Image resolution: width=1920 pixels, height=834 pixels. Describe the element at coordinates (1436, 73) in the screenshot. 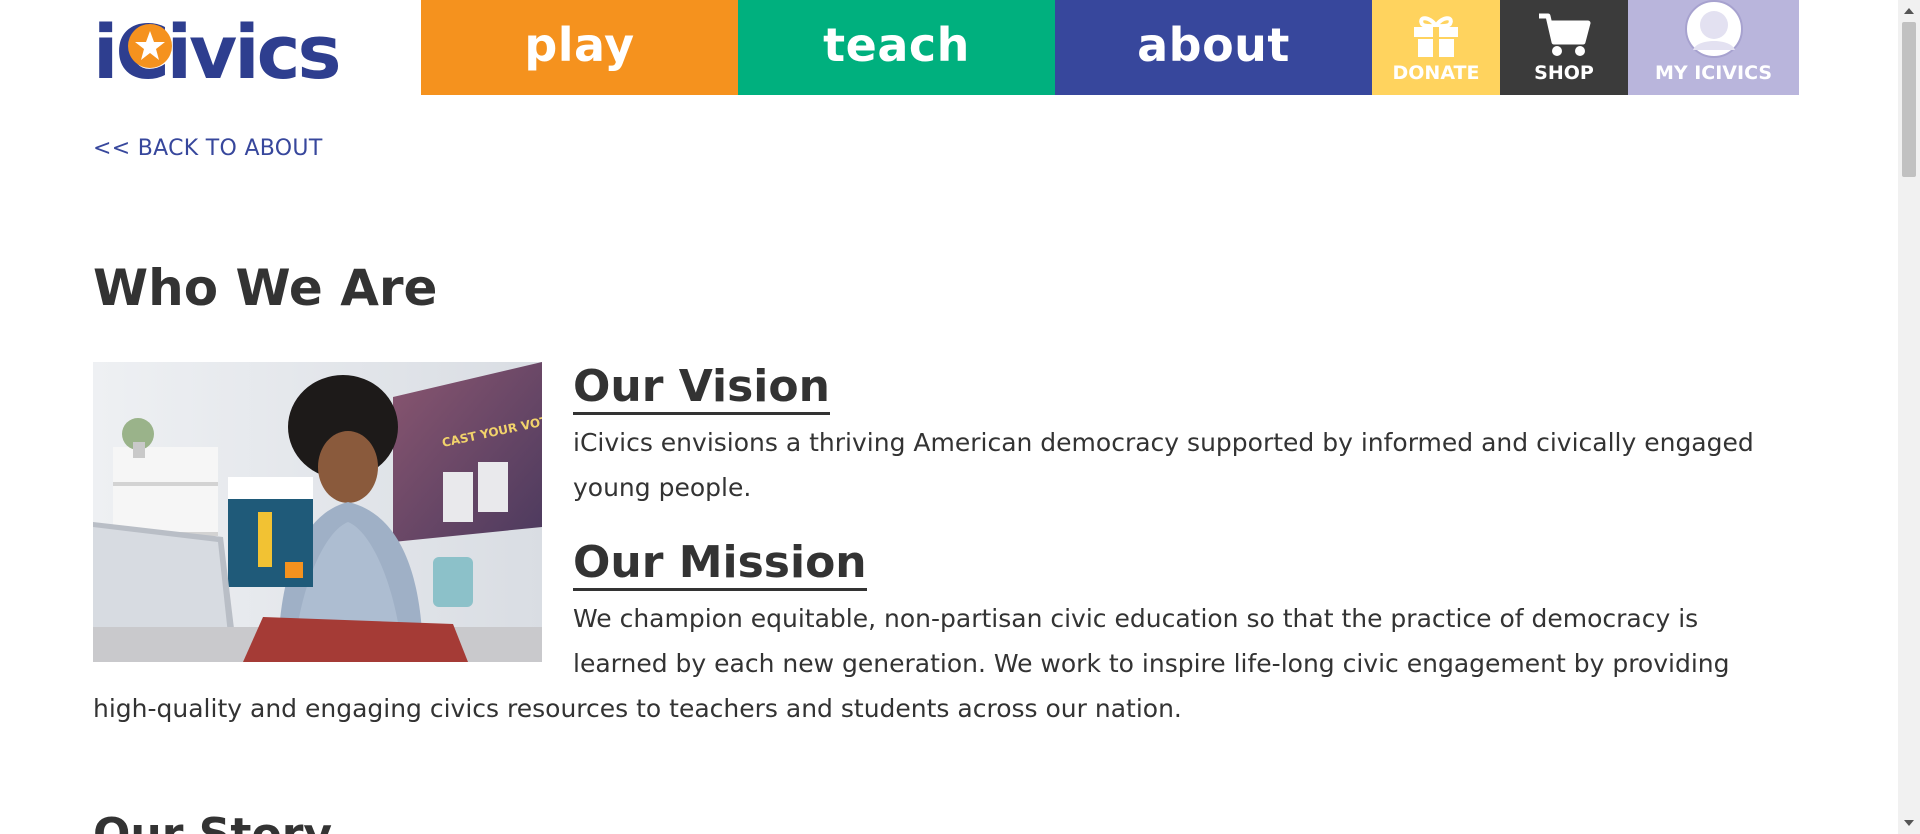

I see `nav-donate-label: DONATE` at that location.